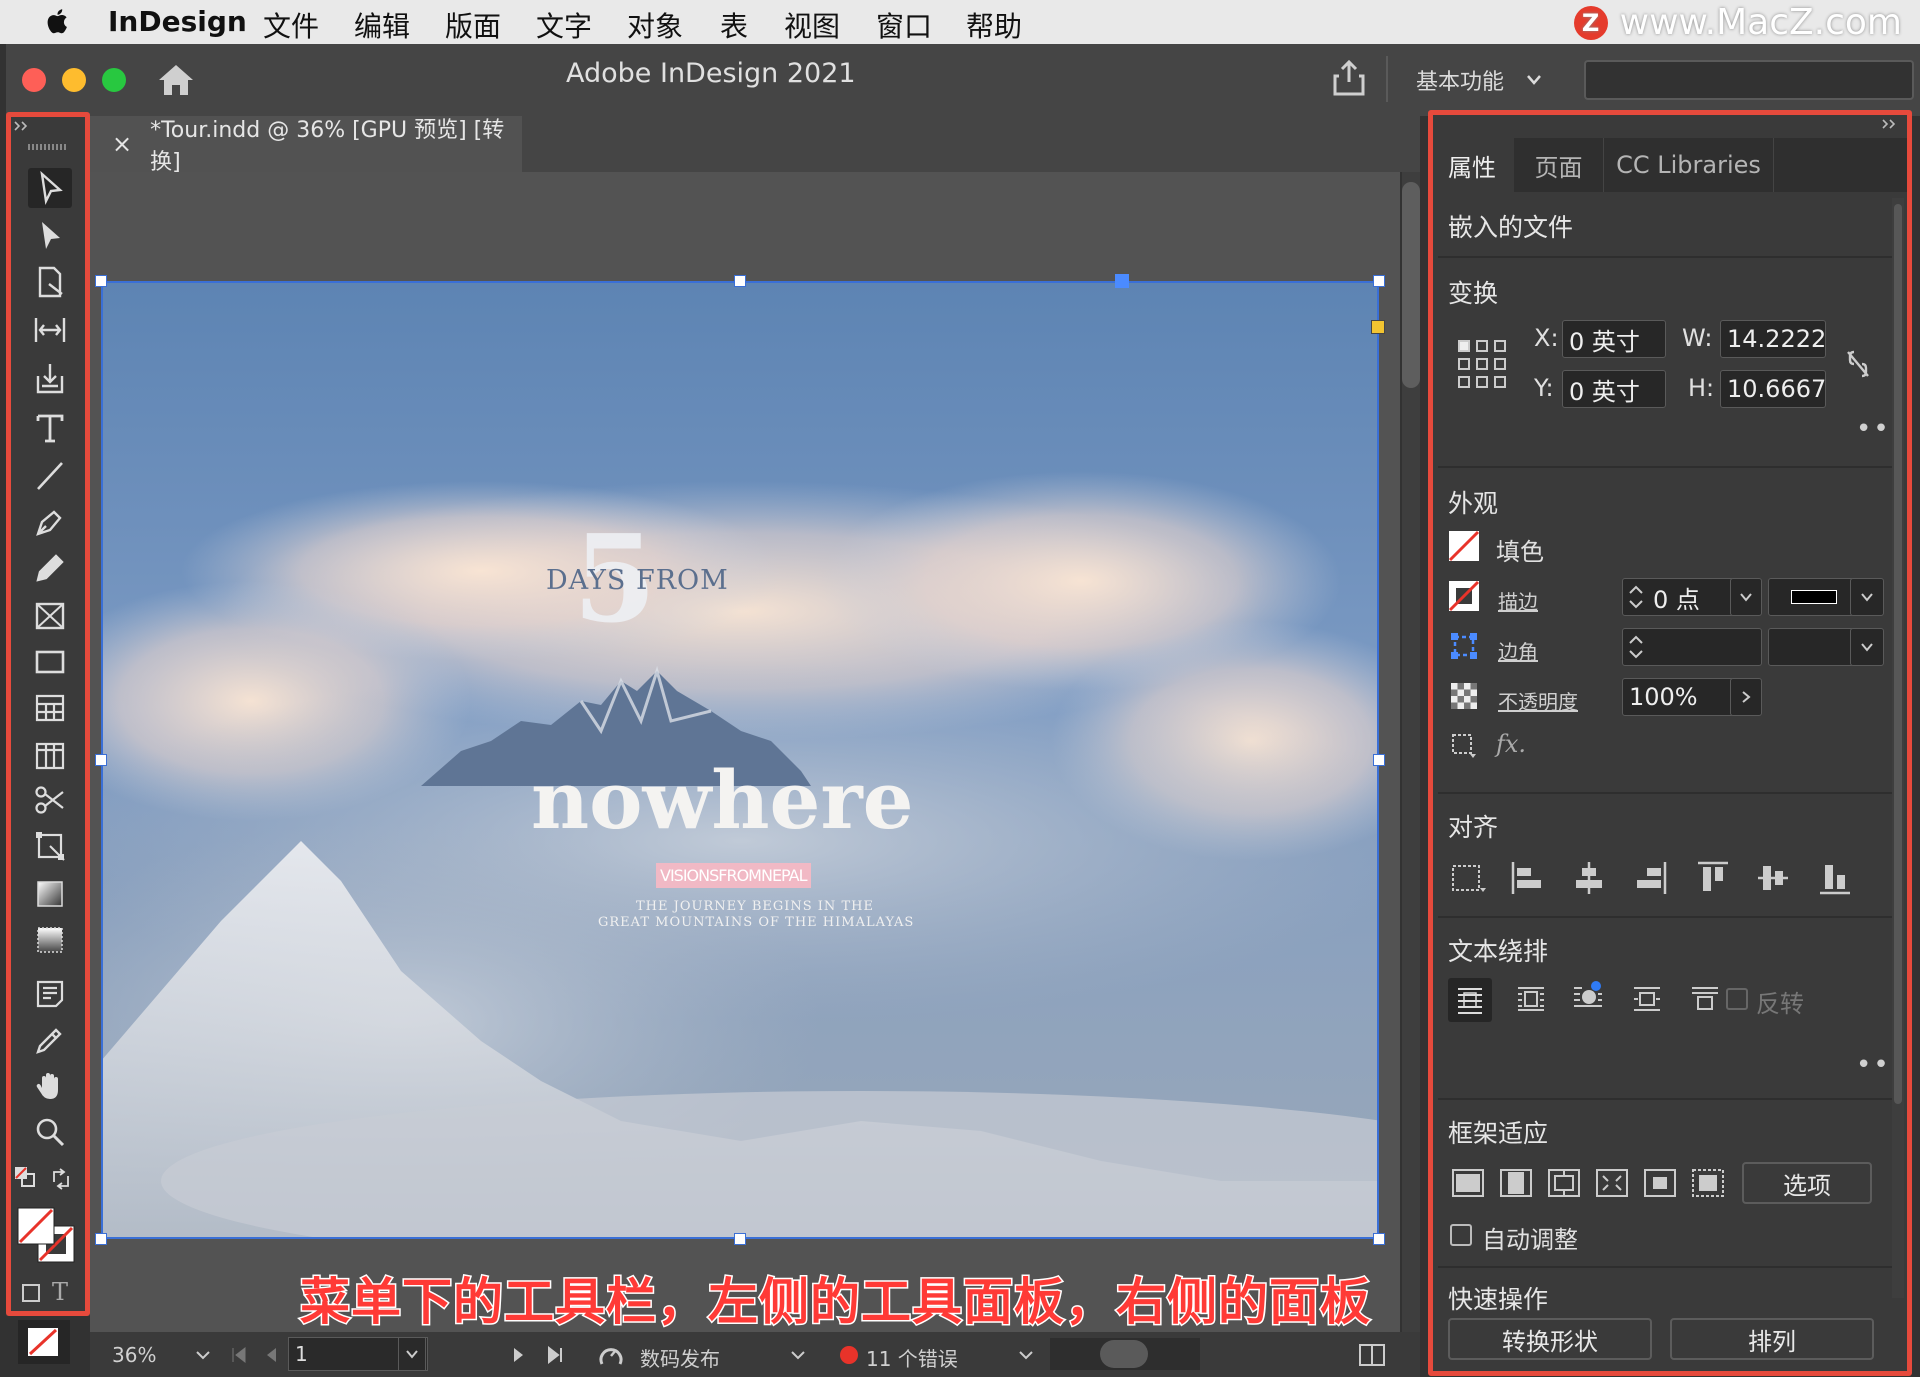 The image size is (1920, 1377). What do you see at coordinates (812, 25) in the screenshot?
I see `menu-view: 视图` at bounding box center [812, 25].